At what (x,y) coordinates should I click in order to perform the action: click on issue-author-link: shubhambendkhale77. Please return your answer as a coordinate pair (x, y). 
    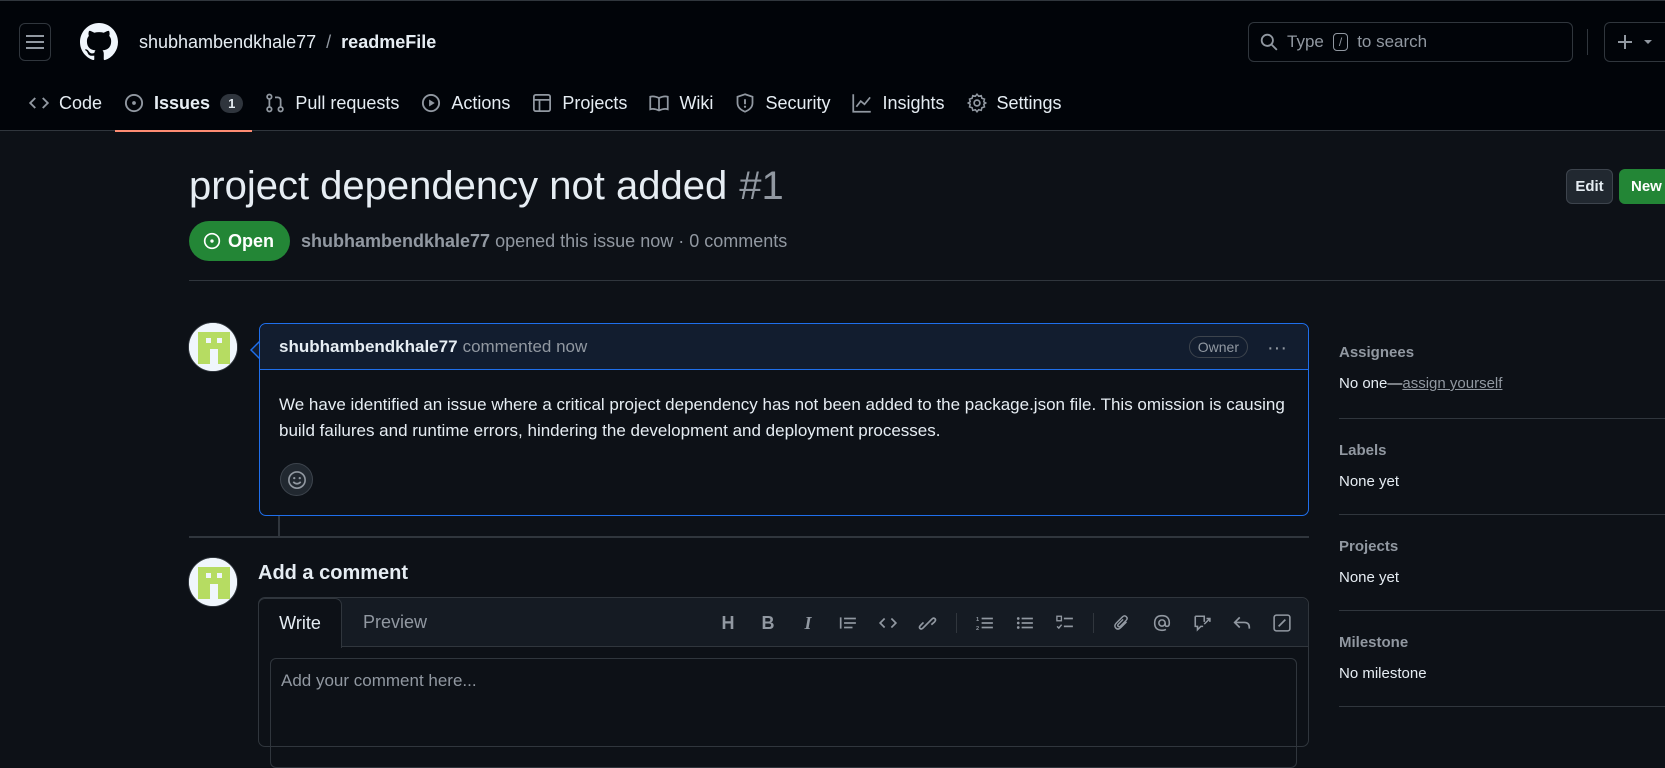
    Looking at the image, I should click on (395, 241).